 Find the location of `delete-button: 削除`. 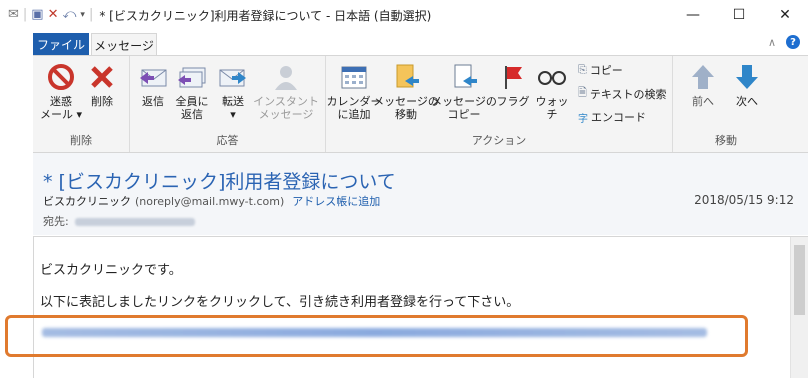

delete-button: 削除 is located at coordinates (102, 85).